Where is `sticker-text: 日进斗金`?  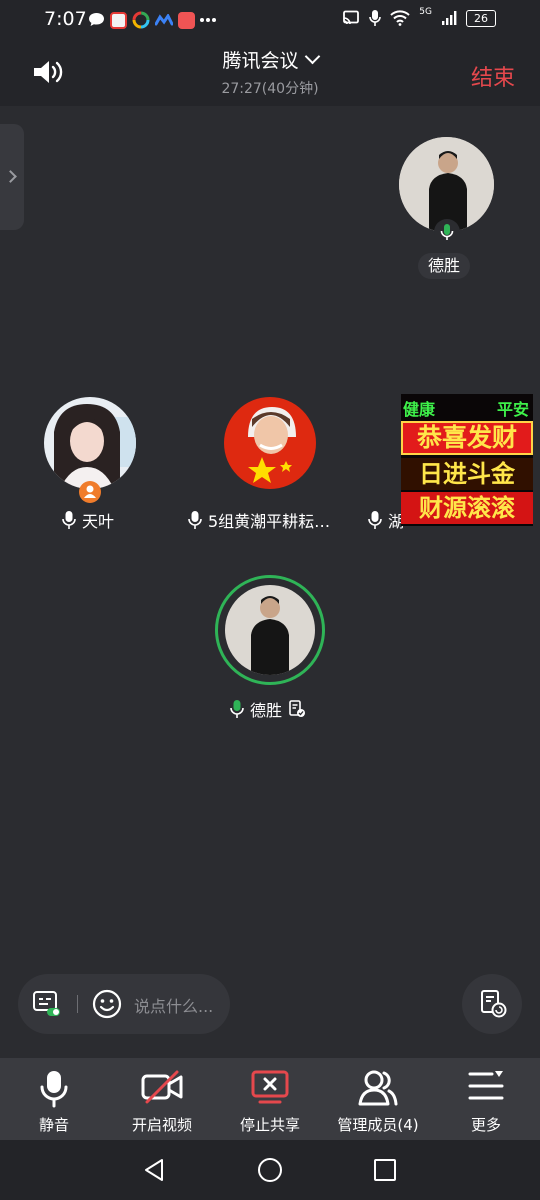
sticker-text: 日进斗金 is located at coordinates (467, 474).